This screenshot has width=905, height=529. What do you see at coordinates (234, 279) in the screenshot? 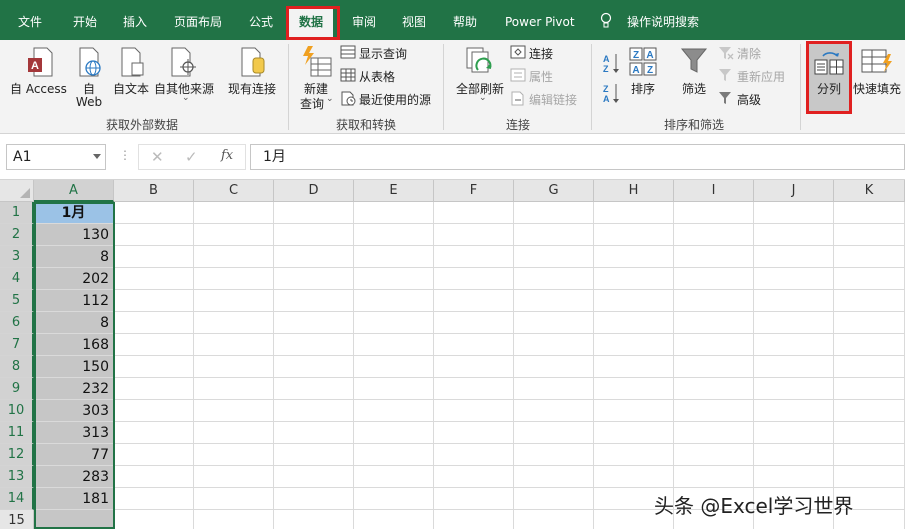
I see `cell-c4` at bounding box center [234, 279].